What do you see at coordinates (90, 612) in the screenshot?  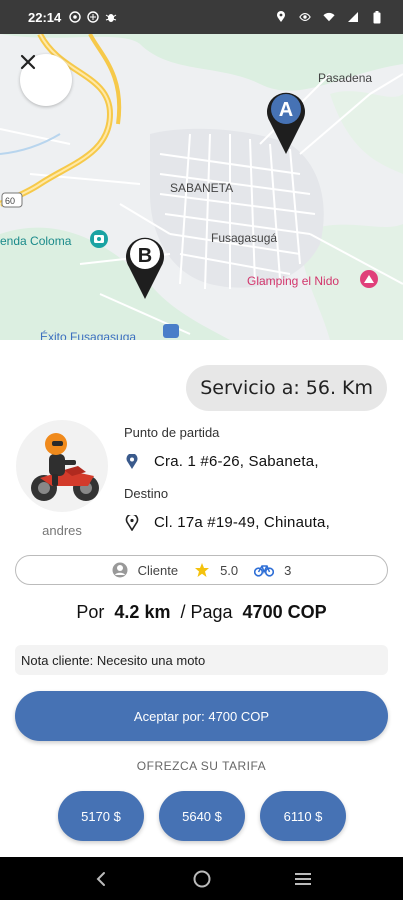 I see `offer-prefix: Por` at bounding box center [90, 612].